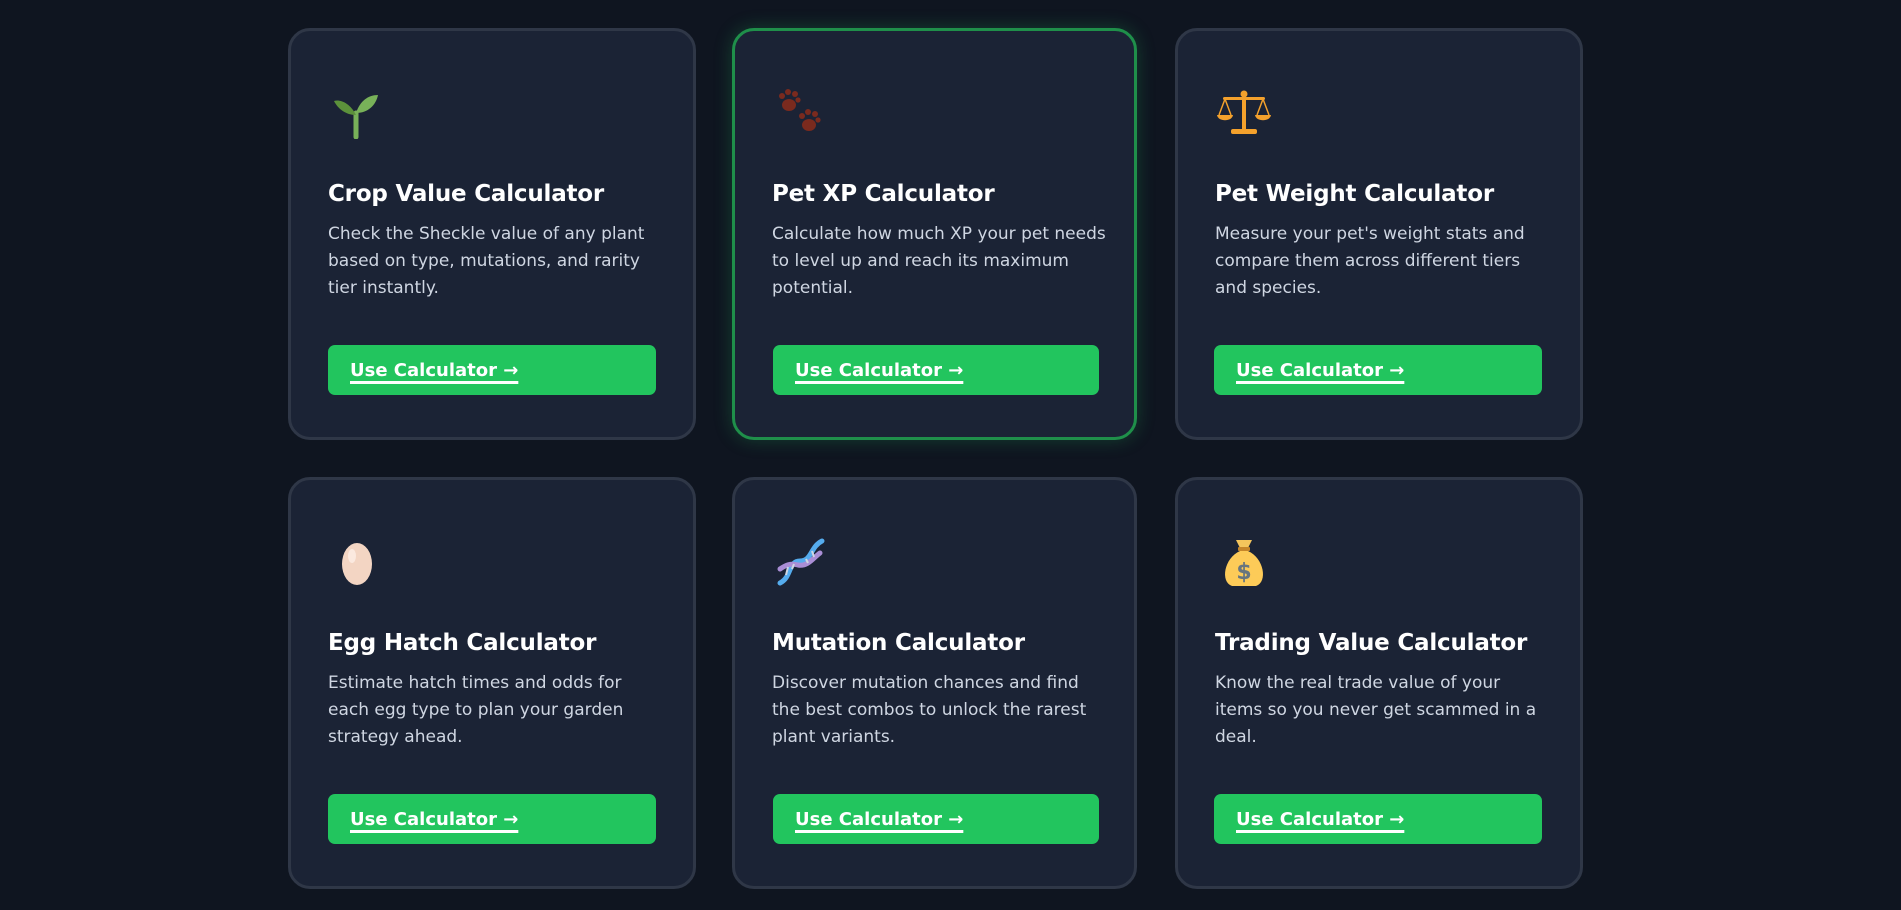 Image resolution: width=1901 pixels, height=910 pixels. What do you see at coordinates (801, 113) in the screenshot?
I see `paw-prints-icon` at bounding box center [801, 113].